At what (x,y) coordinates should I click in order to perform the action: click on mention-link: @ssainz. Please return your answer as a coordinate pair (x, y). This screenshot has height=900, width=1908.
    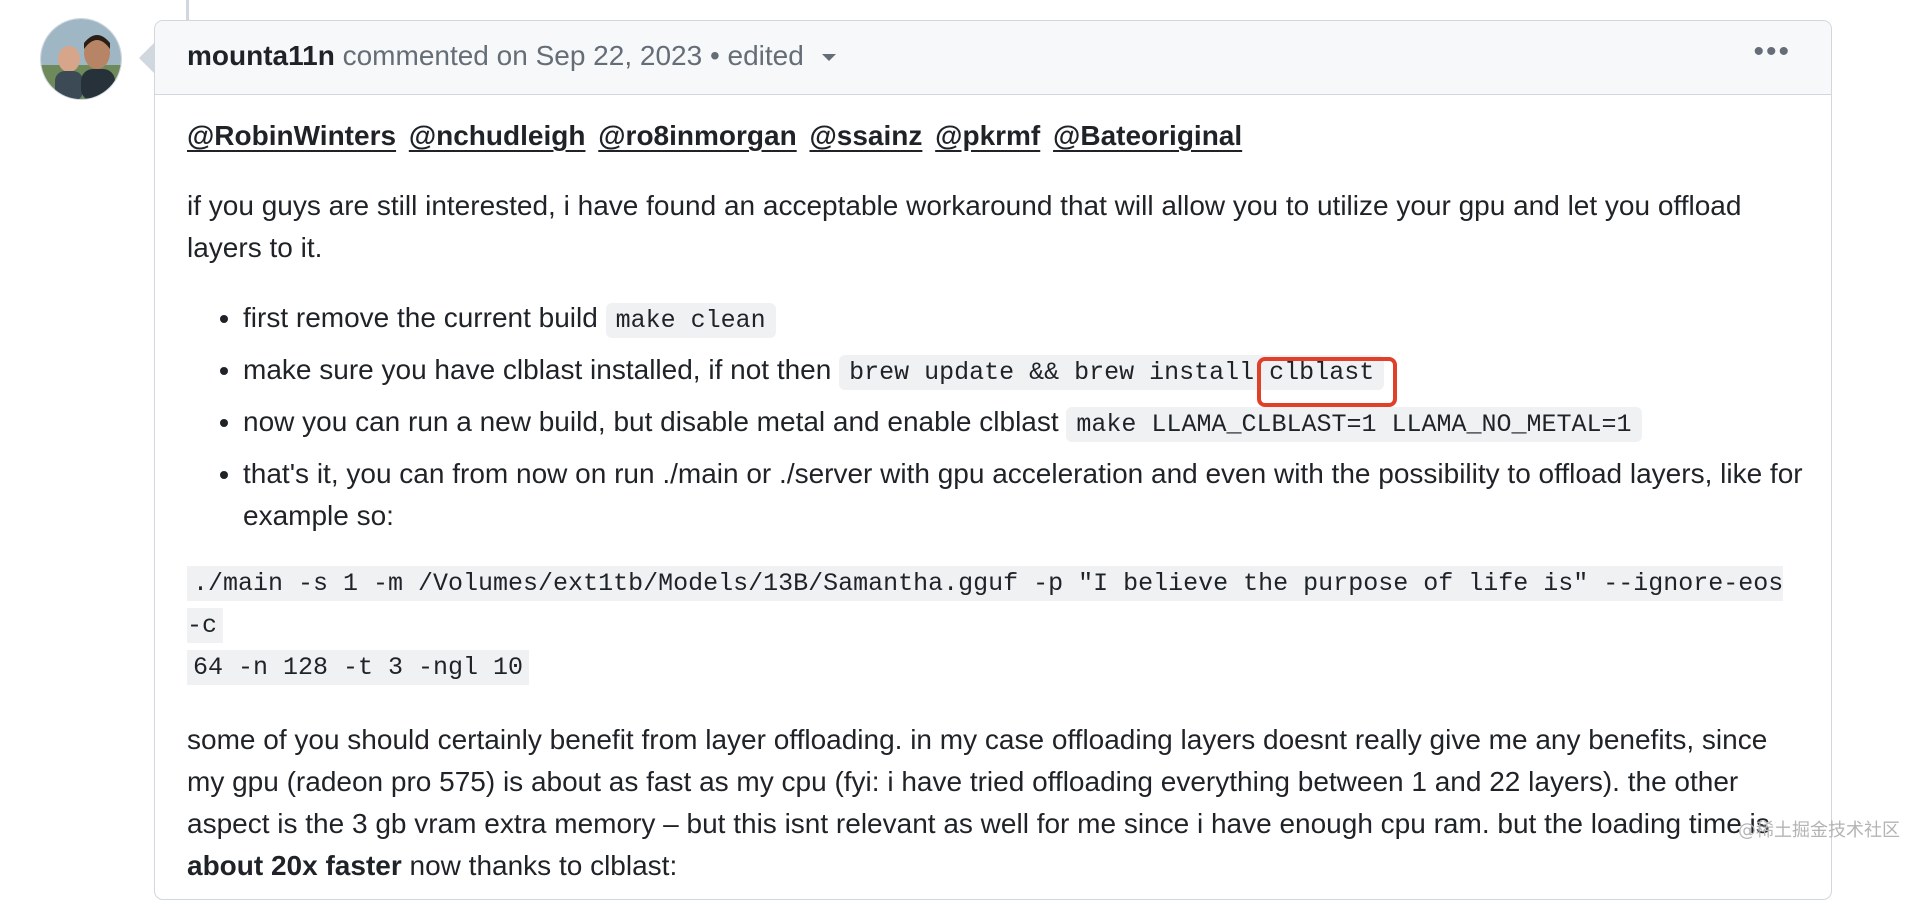
    Looking at the image, I should click on (865, 135).